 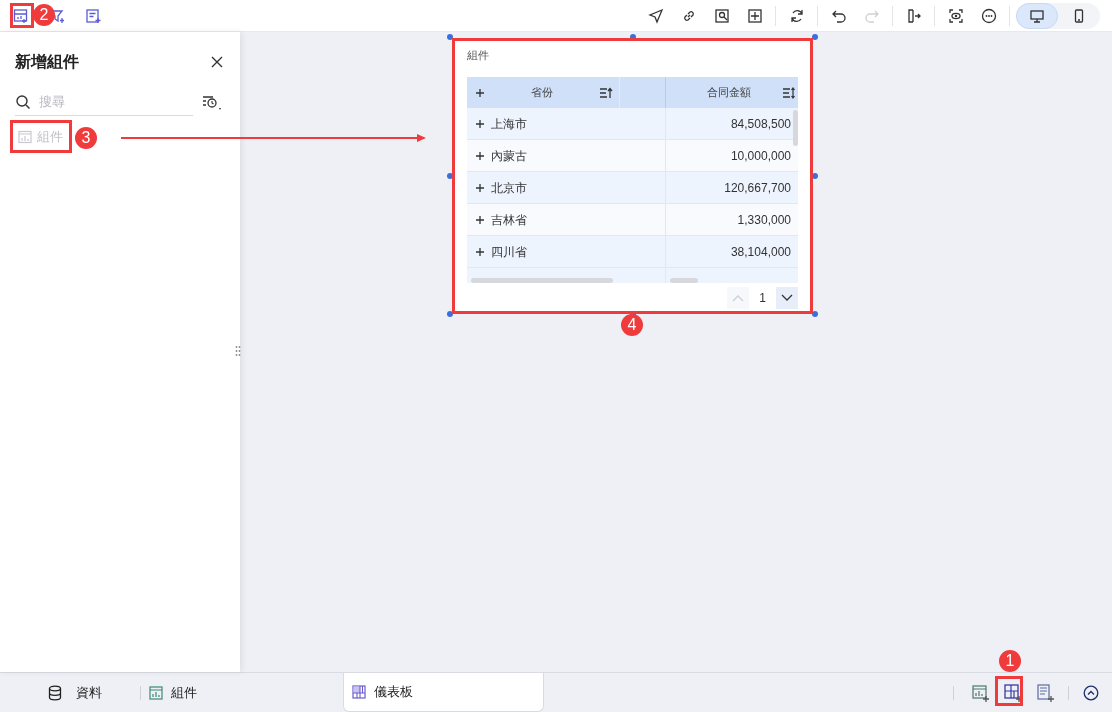 What do you see at coordinates (509, 124) in the screenshot?
I see `table-cell-text: 上海市` at bounding box center [509, 124].